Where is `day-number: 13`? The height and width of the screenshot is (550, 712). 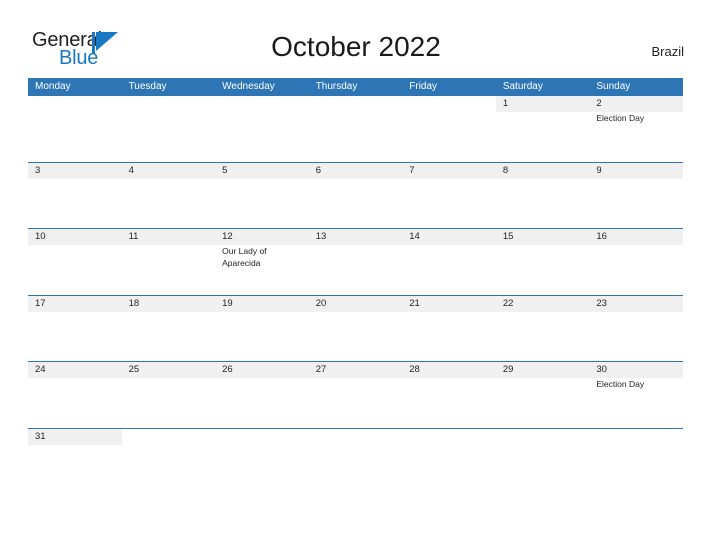
day-number: 13 is located at coordinates (321, 237).